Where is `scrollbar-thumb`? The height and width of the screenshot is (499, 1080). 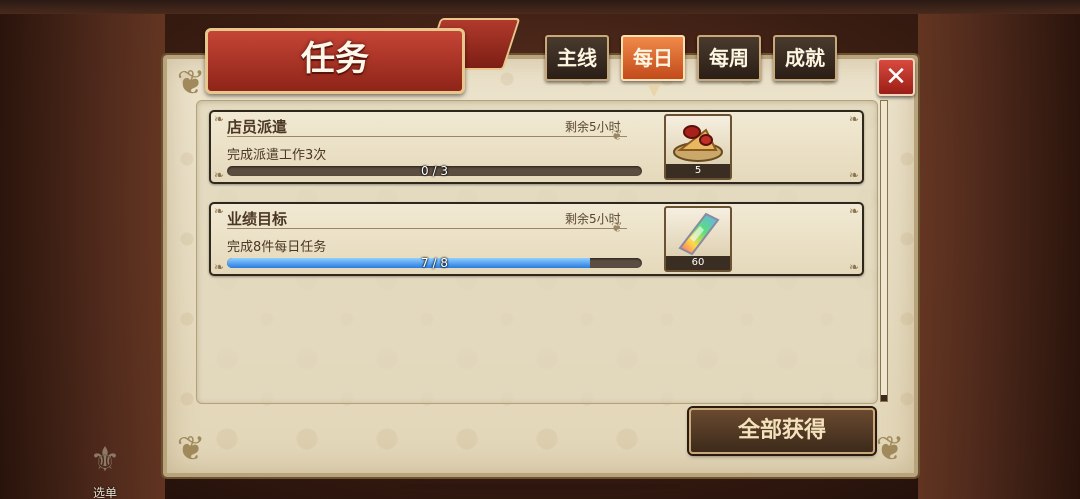
scrollbar-thumb is located at coordinates (884, 398).